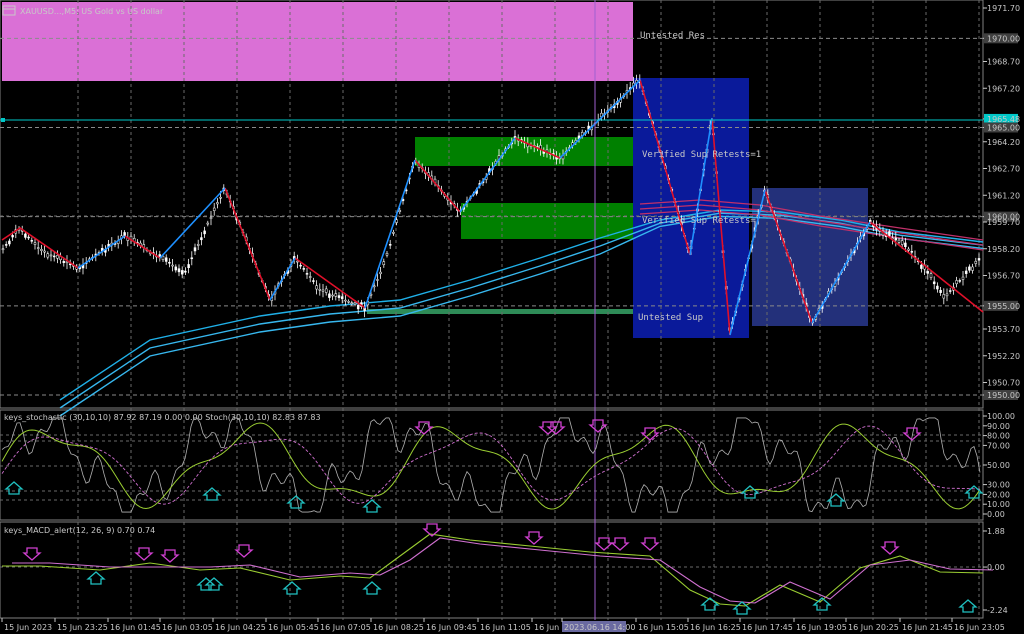 This screenshot has width=1024, height=634. Describe the element at coordinates (1003, 88) in the screenshot. I see `price-label: 1967.20` at that location.